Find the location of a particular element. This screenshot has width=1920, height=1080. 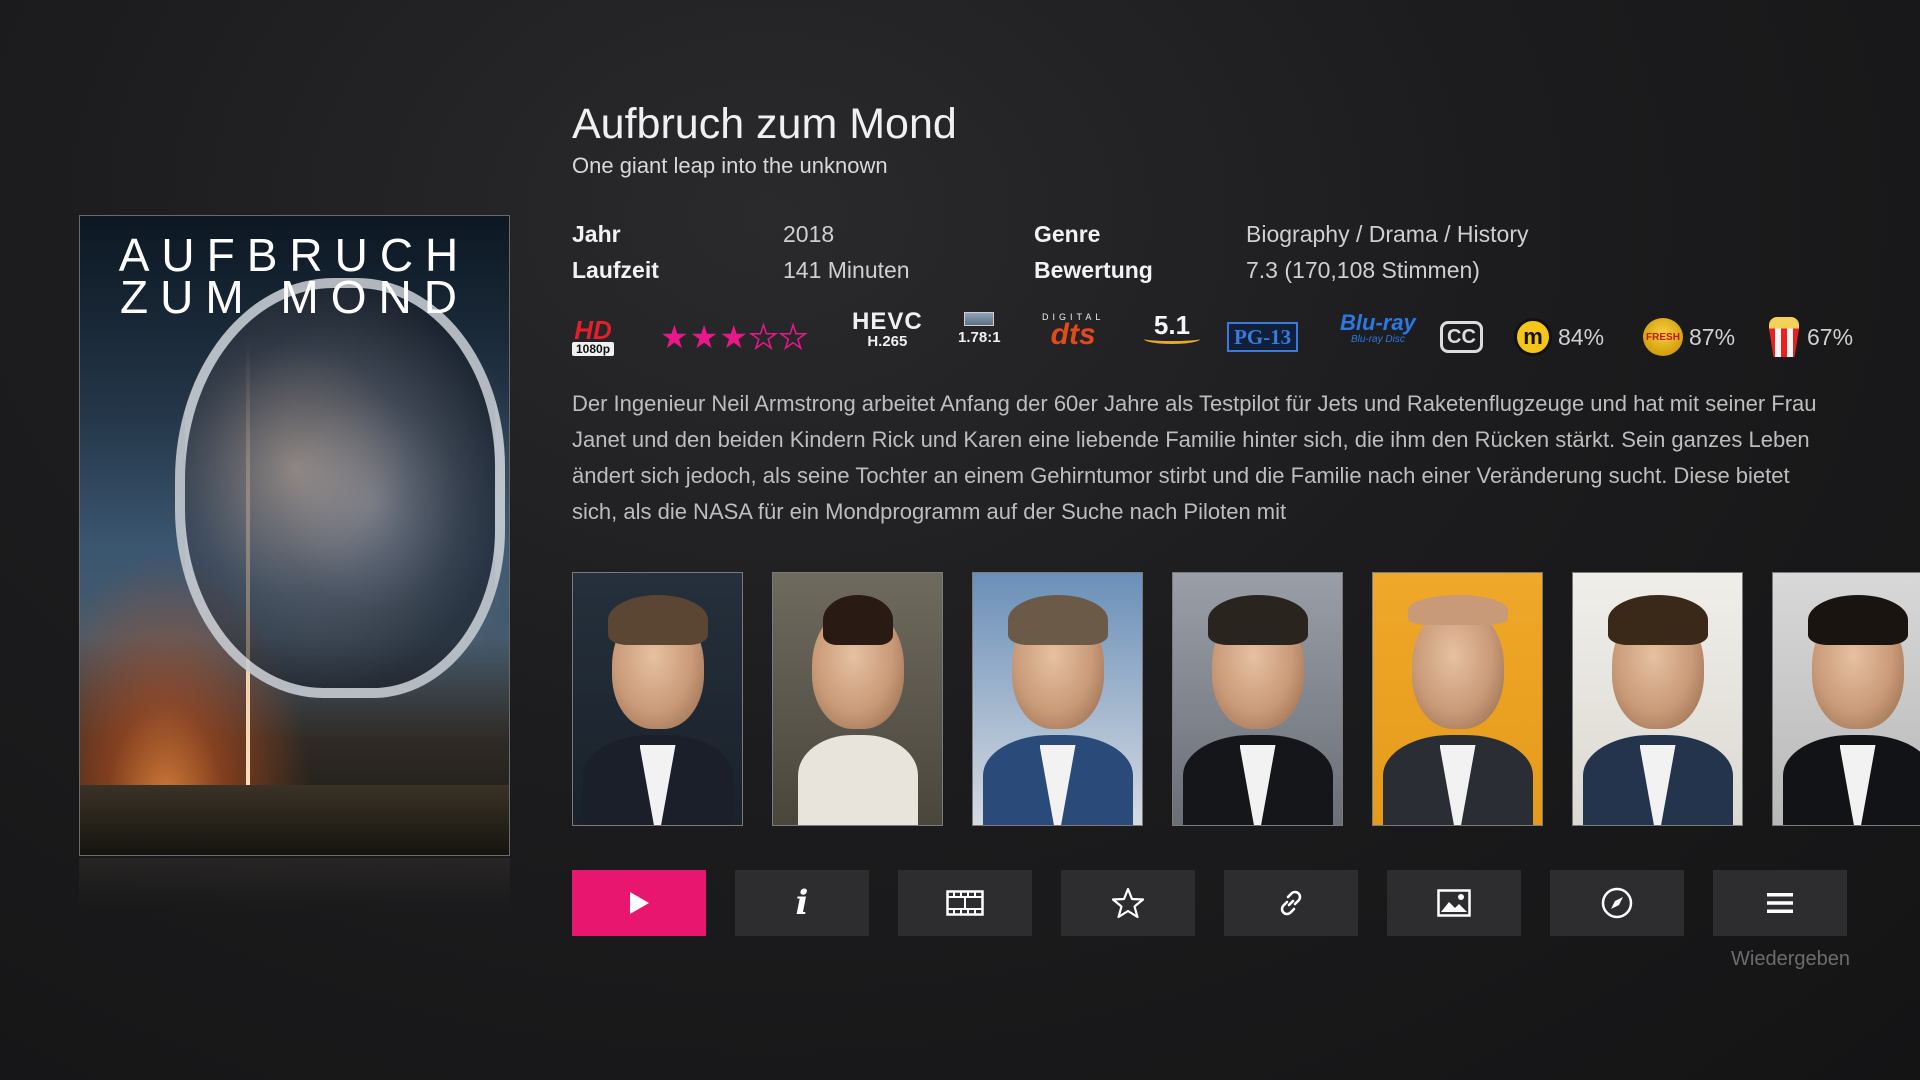

cast-photo-face is located at coordinates (1457, 668).